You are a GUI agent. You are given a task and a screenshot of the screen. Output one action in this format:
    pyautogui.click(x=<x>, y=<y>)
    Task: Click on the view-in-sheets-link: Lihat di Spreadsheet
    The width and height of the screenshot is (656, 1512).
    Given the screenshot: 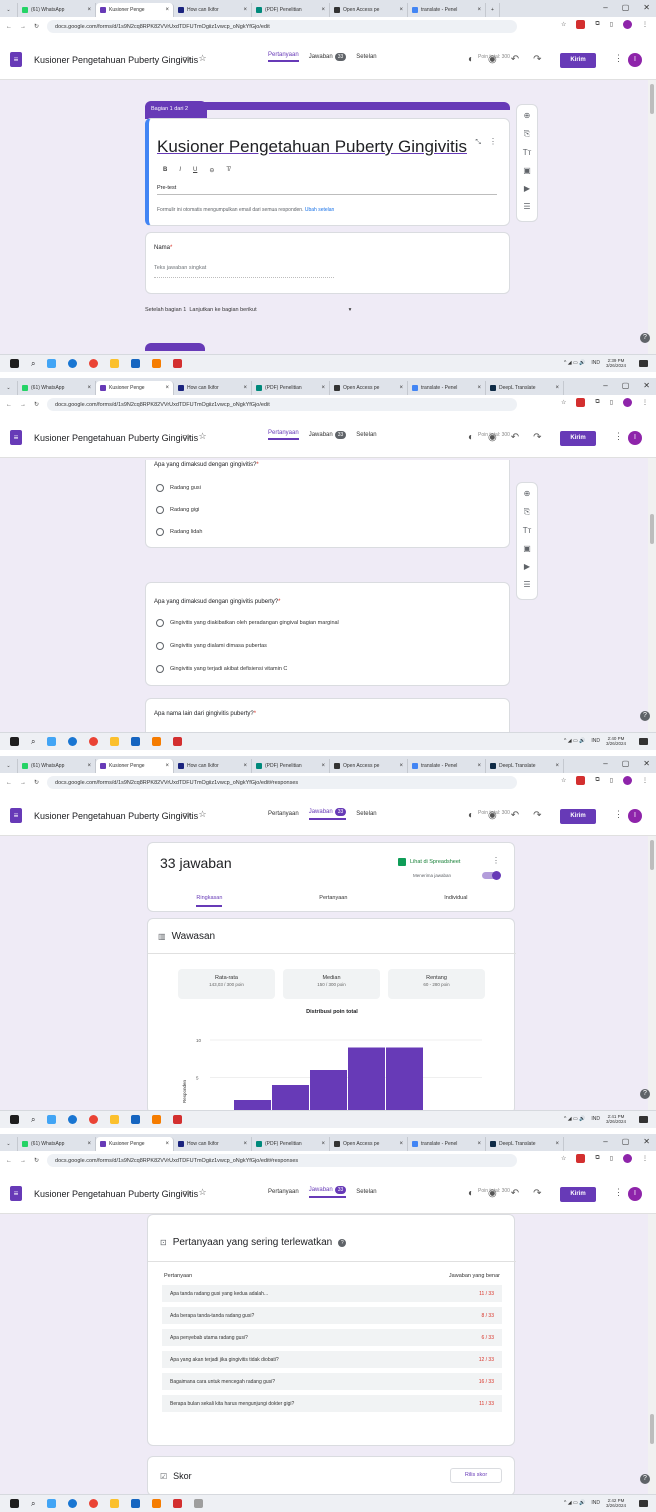 What is the action you would take?
    pyautogui.click(x=429, y=862)
    